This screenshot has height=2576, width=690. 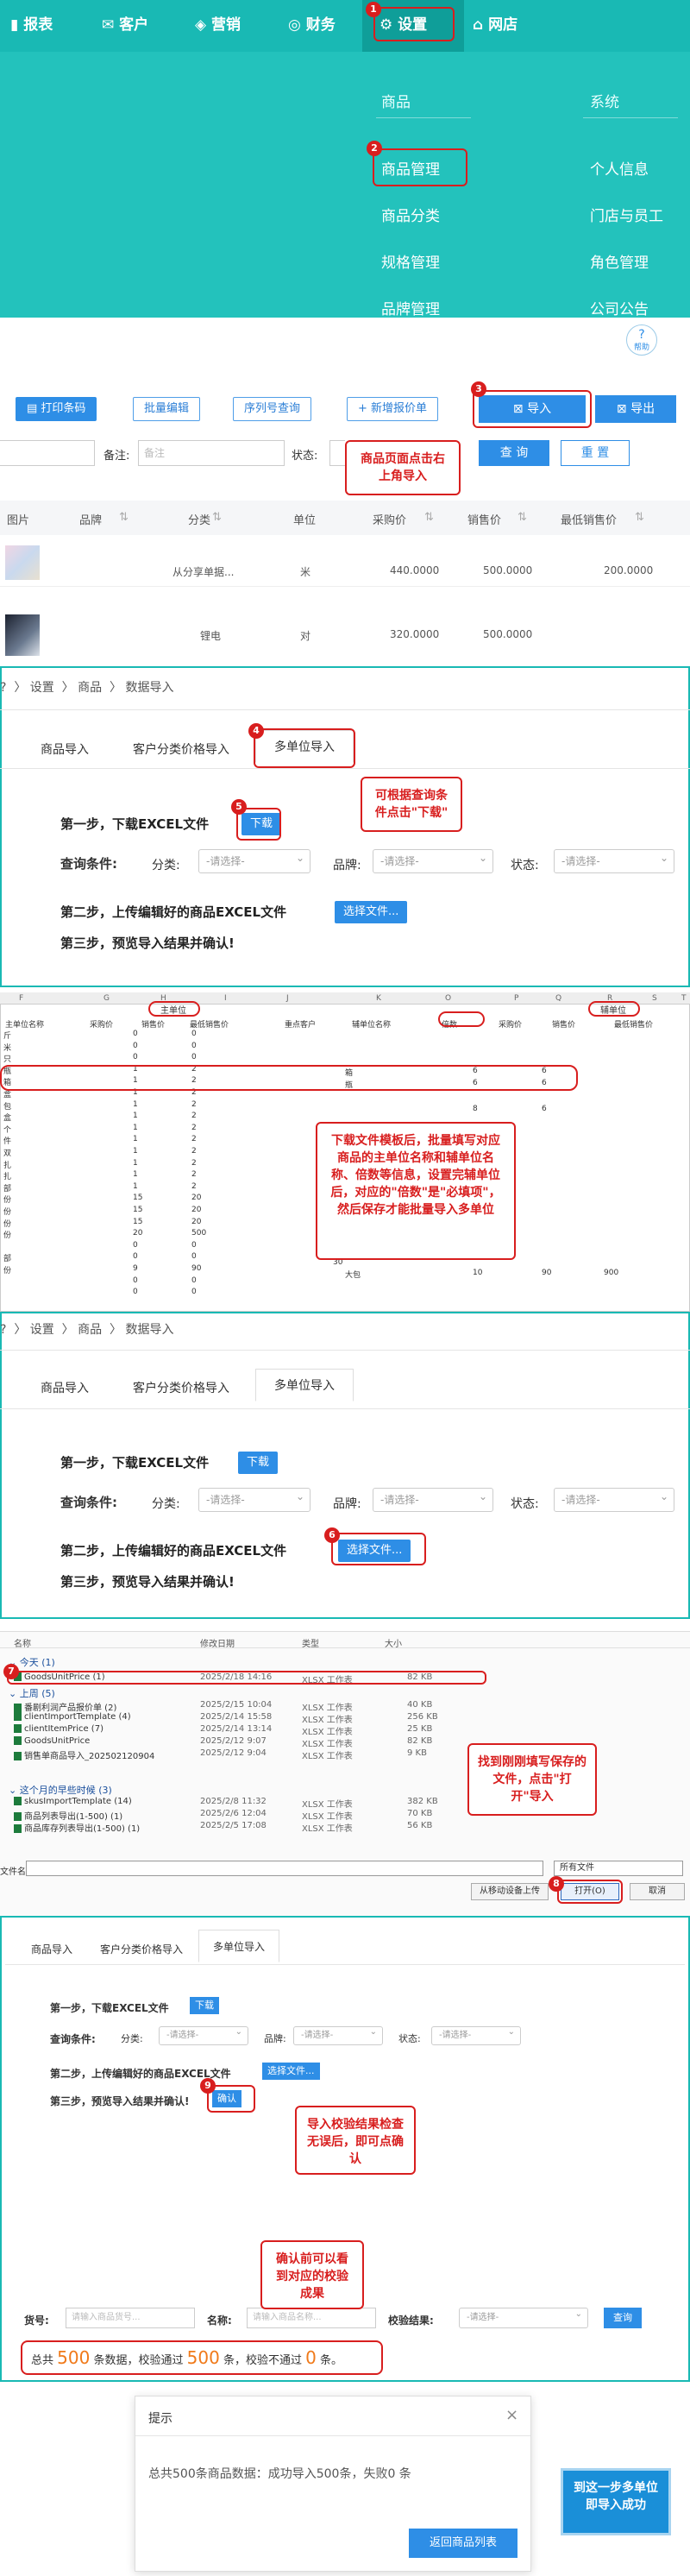 What do you see at coordinates (545, 1109) in the screenshot?
I see `excel-sub-cell: 6` at bounding box center [545, 1109].